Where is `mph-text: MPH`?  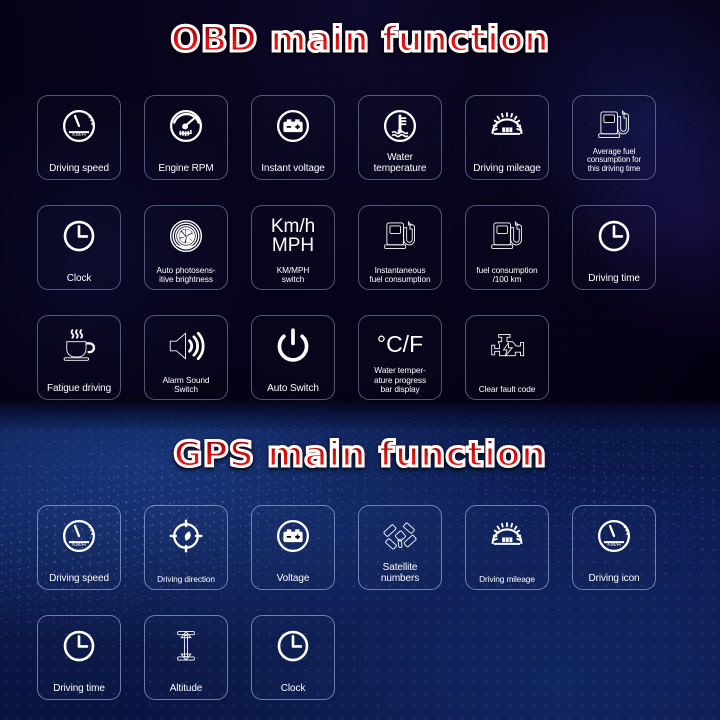 mph-text: MPH is located at coordinates (293, 245).